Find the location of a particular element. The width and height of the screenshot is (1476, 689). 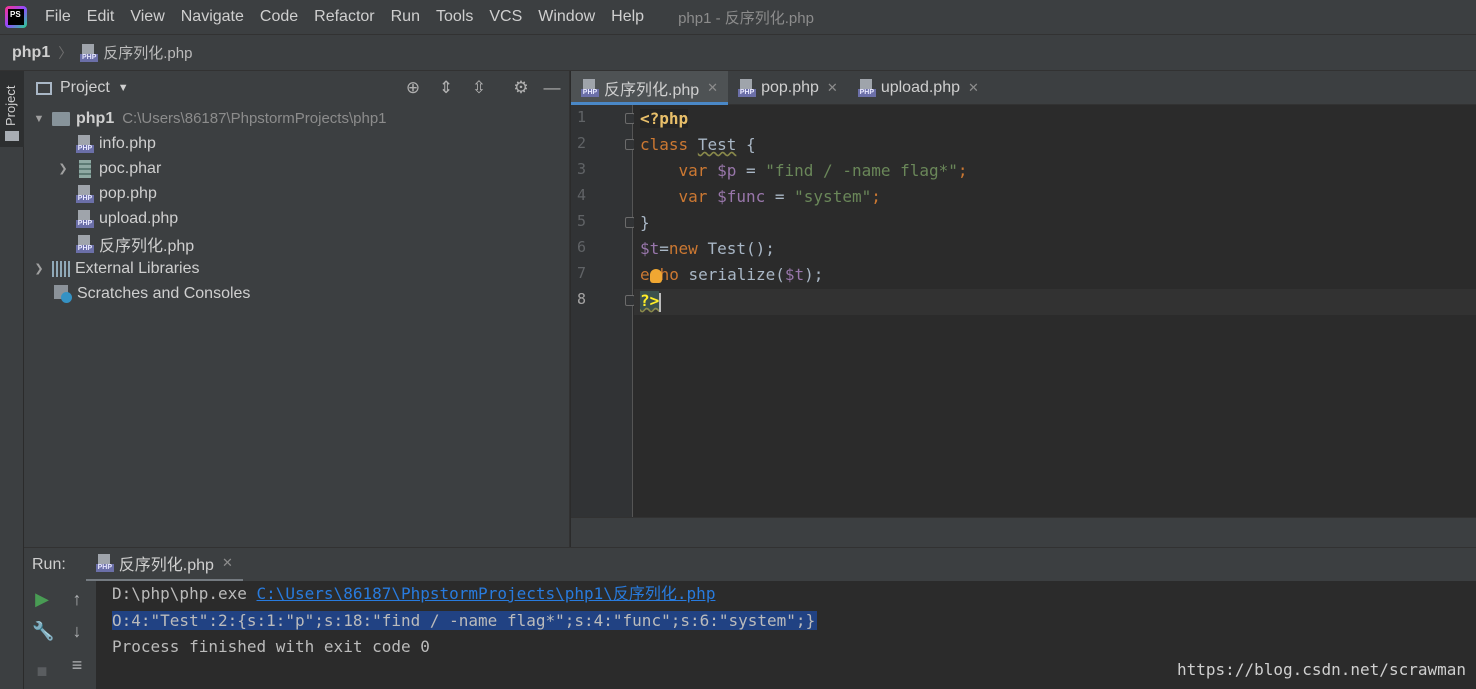

wrench-icon: 🔧 is located at coordinates (43, 631).